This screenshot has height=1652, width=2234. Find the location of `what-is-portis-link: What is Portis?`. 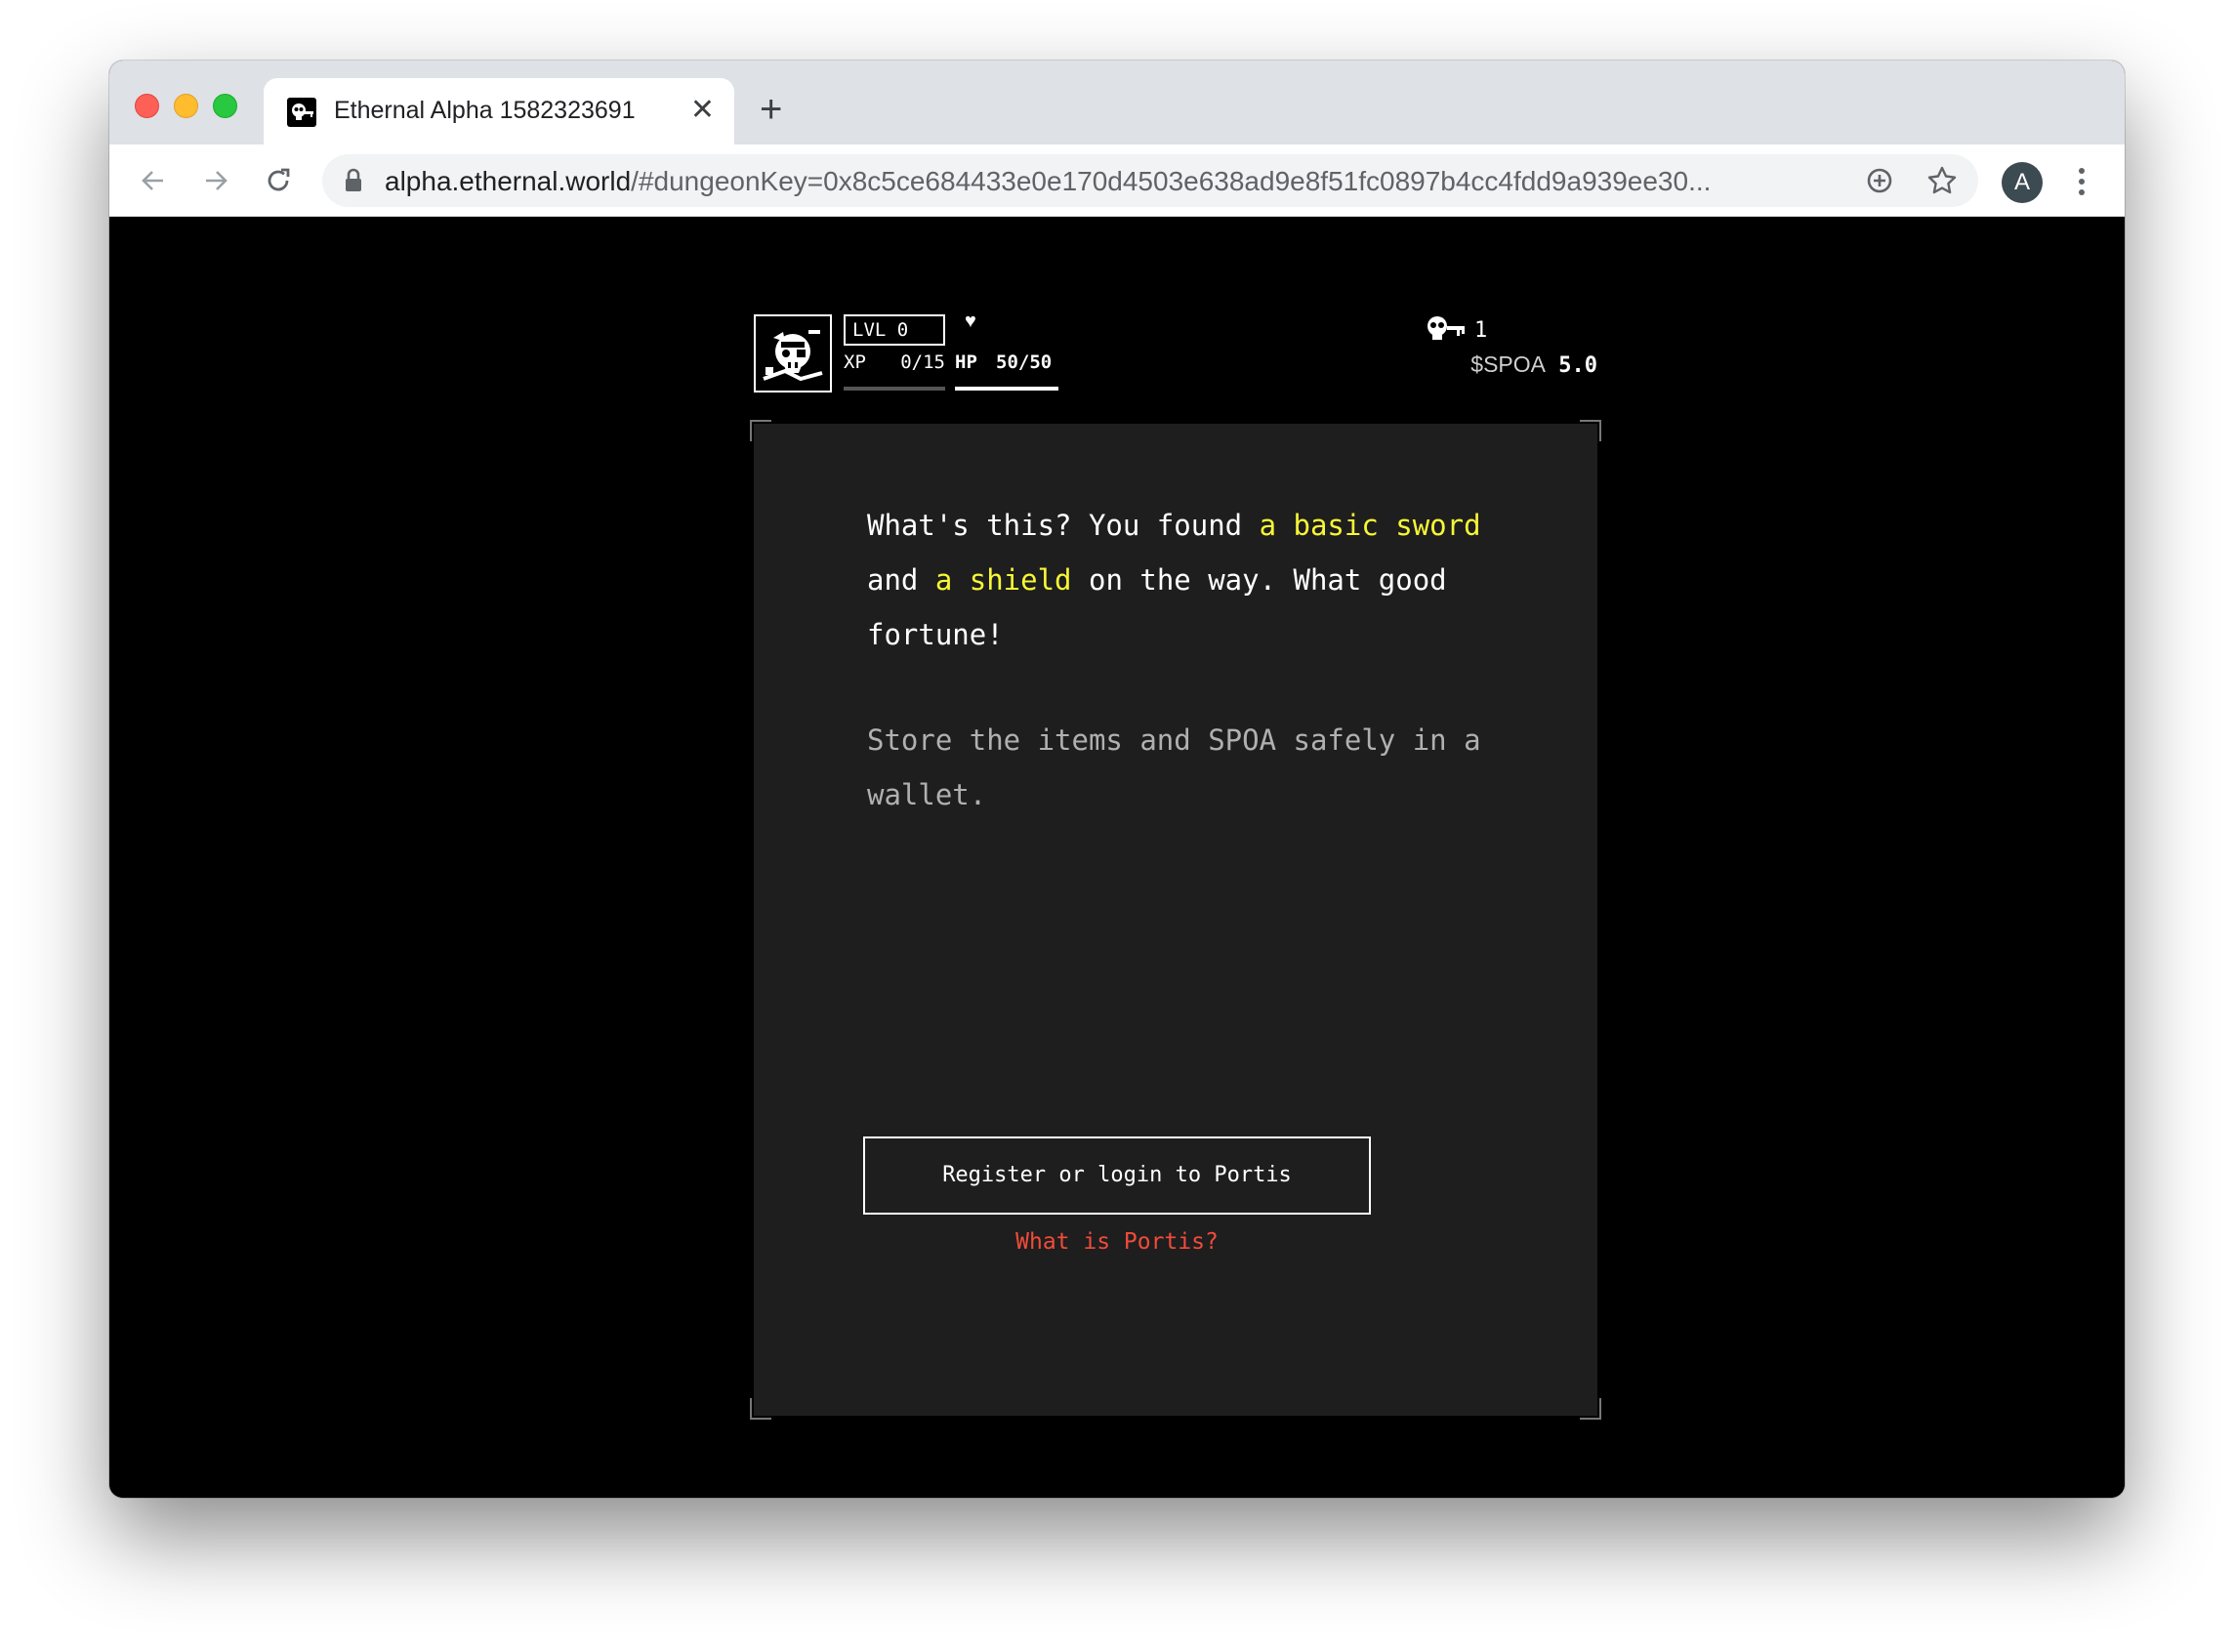

what-is-portis-link: What is Portis? is located at coordinates (1117, 1241).